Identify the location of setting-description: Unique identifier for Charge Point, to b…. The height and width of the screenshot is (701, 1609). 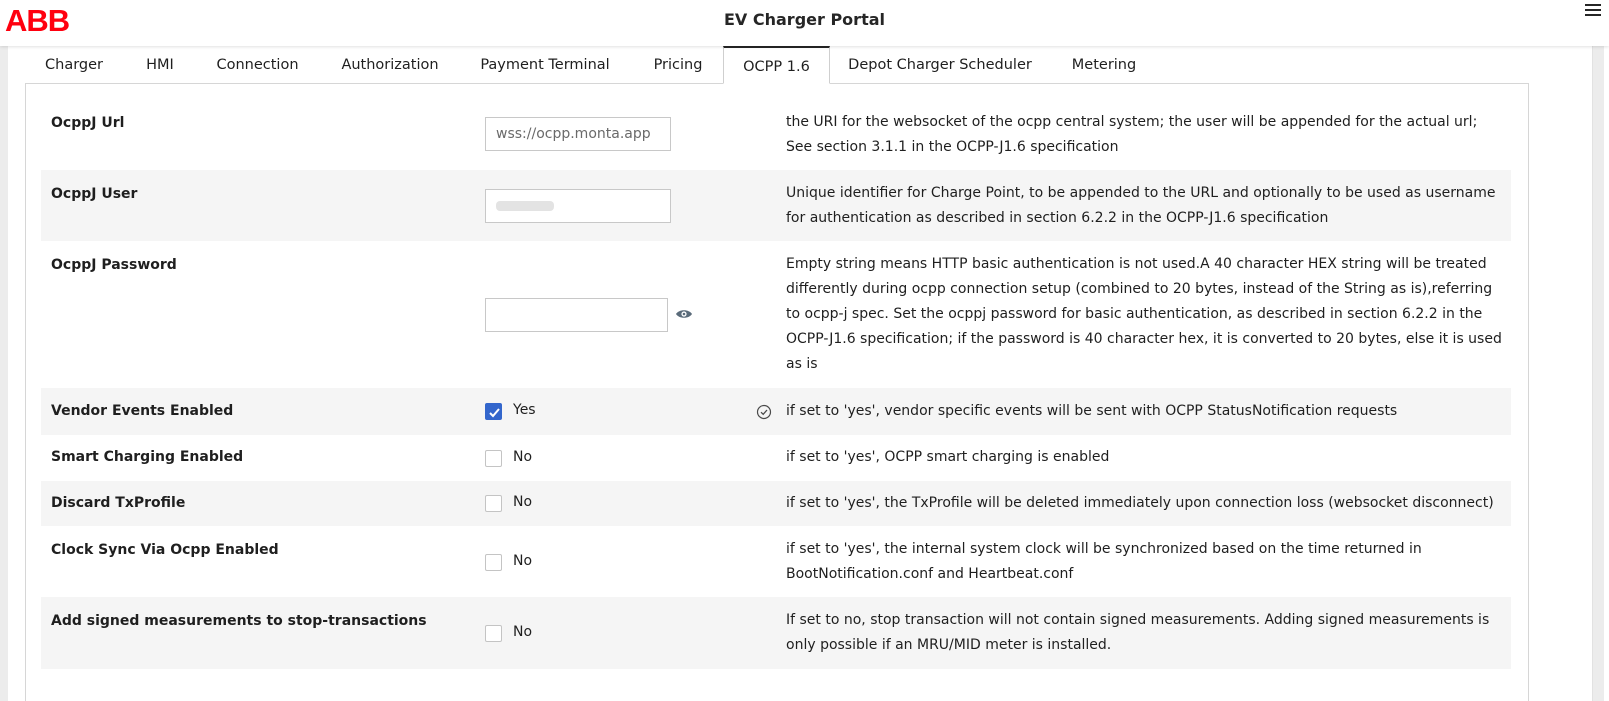
(1141, 205).